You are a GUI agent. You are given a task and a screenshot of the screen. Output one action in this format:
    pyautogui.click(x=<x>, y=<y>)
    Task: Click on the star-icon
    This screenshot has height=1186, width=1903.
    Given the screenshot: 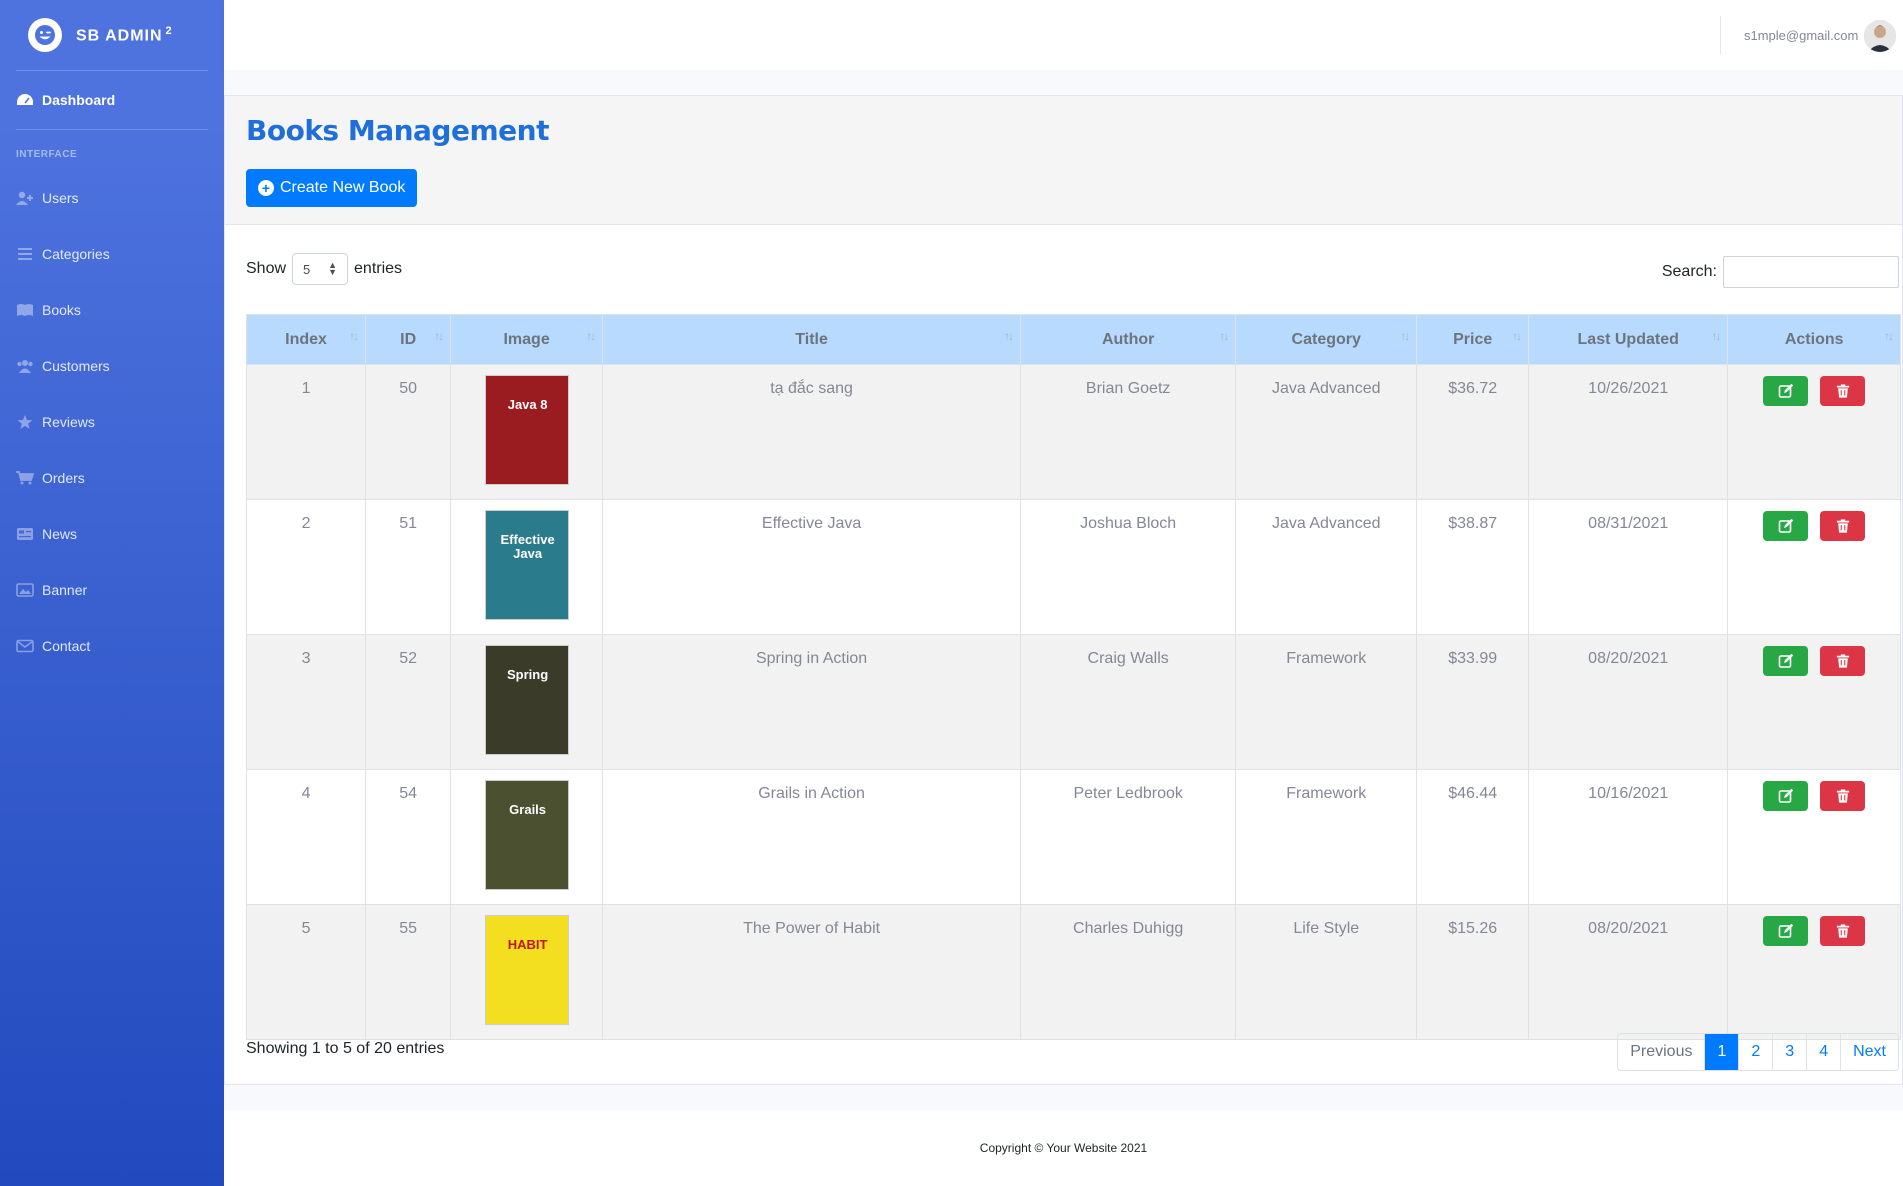 What is the action you would take?
    pyautogui.click(x=25, y=422)
    